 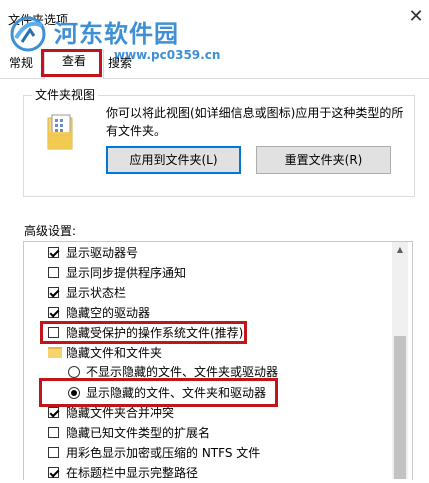 I want to click on list-scrollbar: ▲, so click(x=400, y=360).